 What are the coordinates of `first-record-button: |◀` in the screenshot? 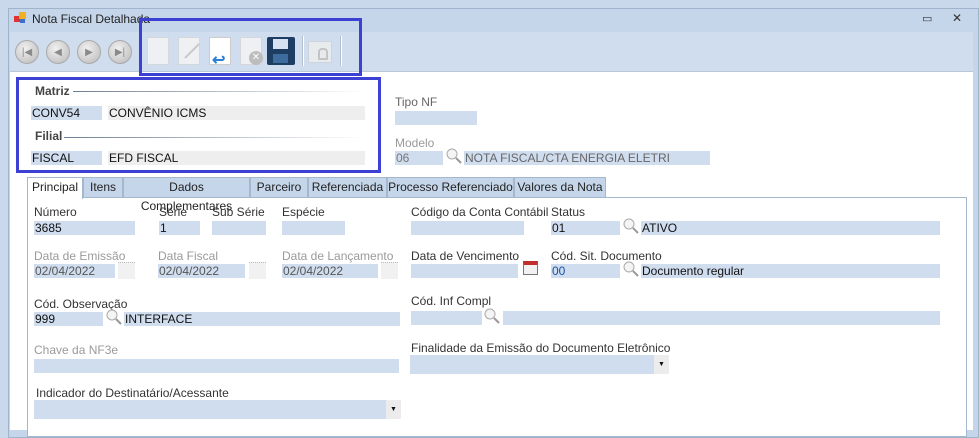 It's located at (27, 52).